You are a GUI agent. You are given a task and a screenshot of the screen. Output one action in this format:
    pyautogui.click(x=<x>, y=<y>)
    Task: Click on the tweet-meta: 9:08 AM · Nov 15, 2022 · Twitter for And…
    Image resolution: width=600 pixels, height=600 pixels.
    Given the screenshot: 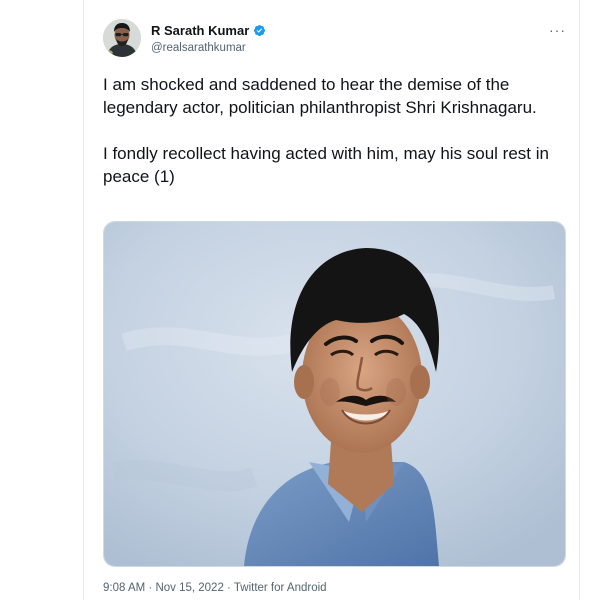 What is the action you would take?
    pyautogui.click(x=215, y=588)
    